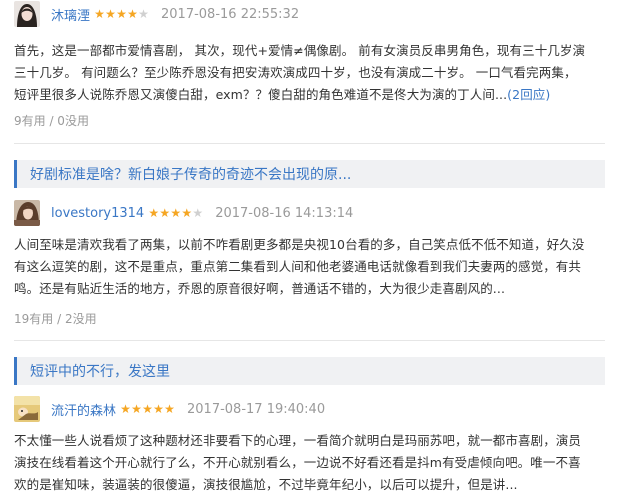  Describe the element at coordinates (284, 213) in the screenshot. I see `review-time: 2017-08-16 14:13:14` at that location.